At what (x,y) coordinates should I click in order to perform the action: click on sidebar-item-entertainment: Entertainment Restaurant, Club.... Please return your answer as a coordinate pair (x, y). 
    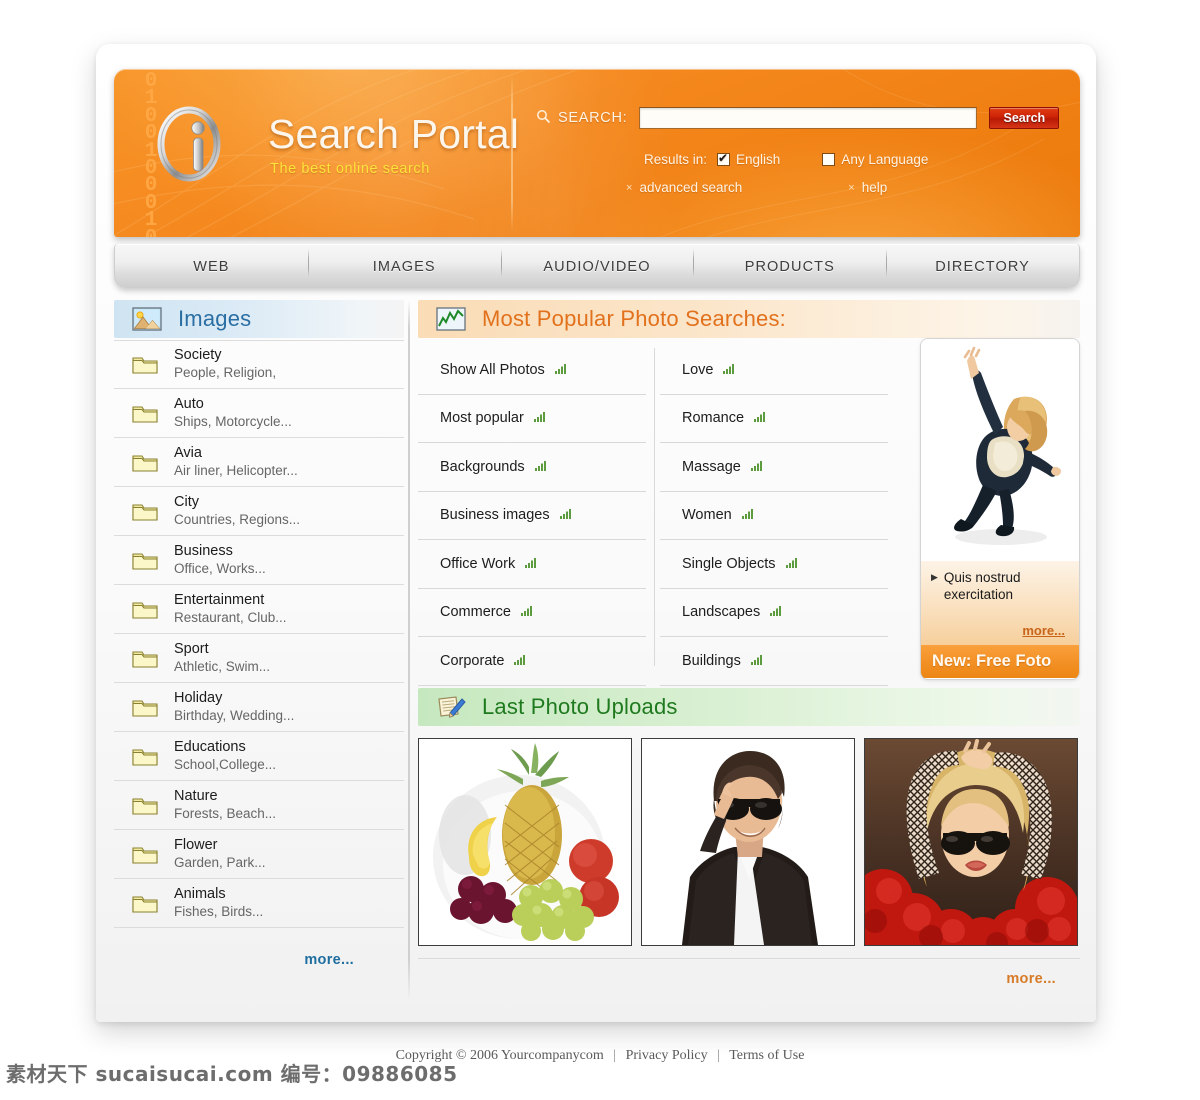
    Looking at the image, I should click on (259, 609).